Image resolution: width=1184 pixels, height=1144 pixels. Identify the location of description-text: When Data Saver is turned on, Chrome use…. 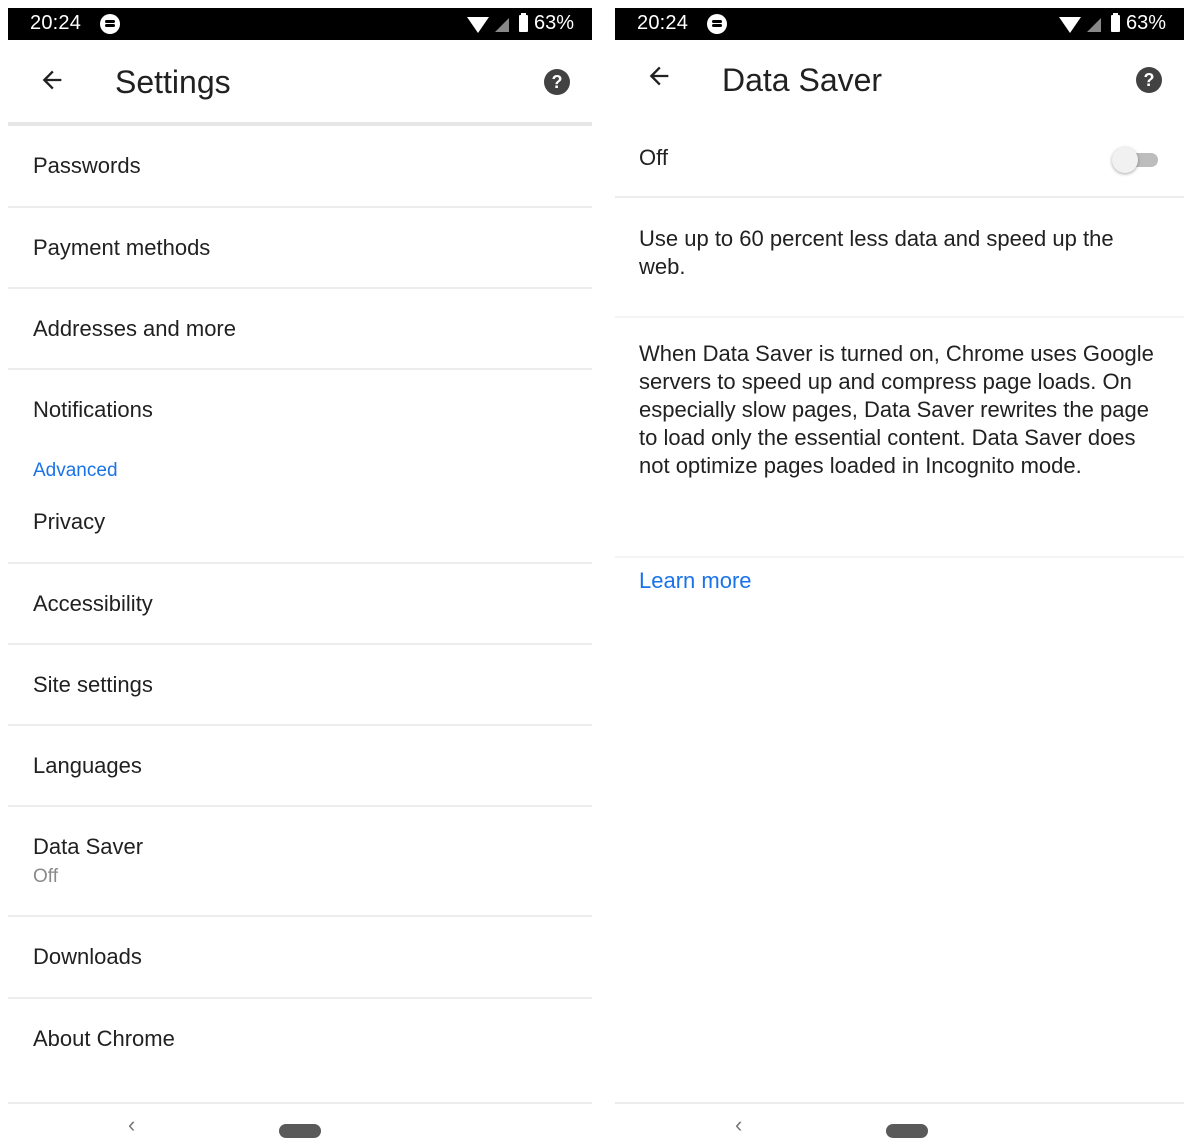
(896, 409).